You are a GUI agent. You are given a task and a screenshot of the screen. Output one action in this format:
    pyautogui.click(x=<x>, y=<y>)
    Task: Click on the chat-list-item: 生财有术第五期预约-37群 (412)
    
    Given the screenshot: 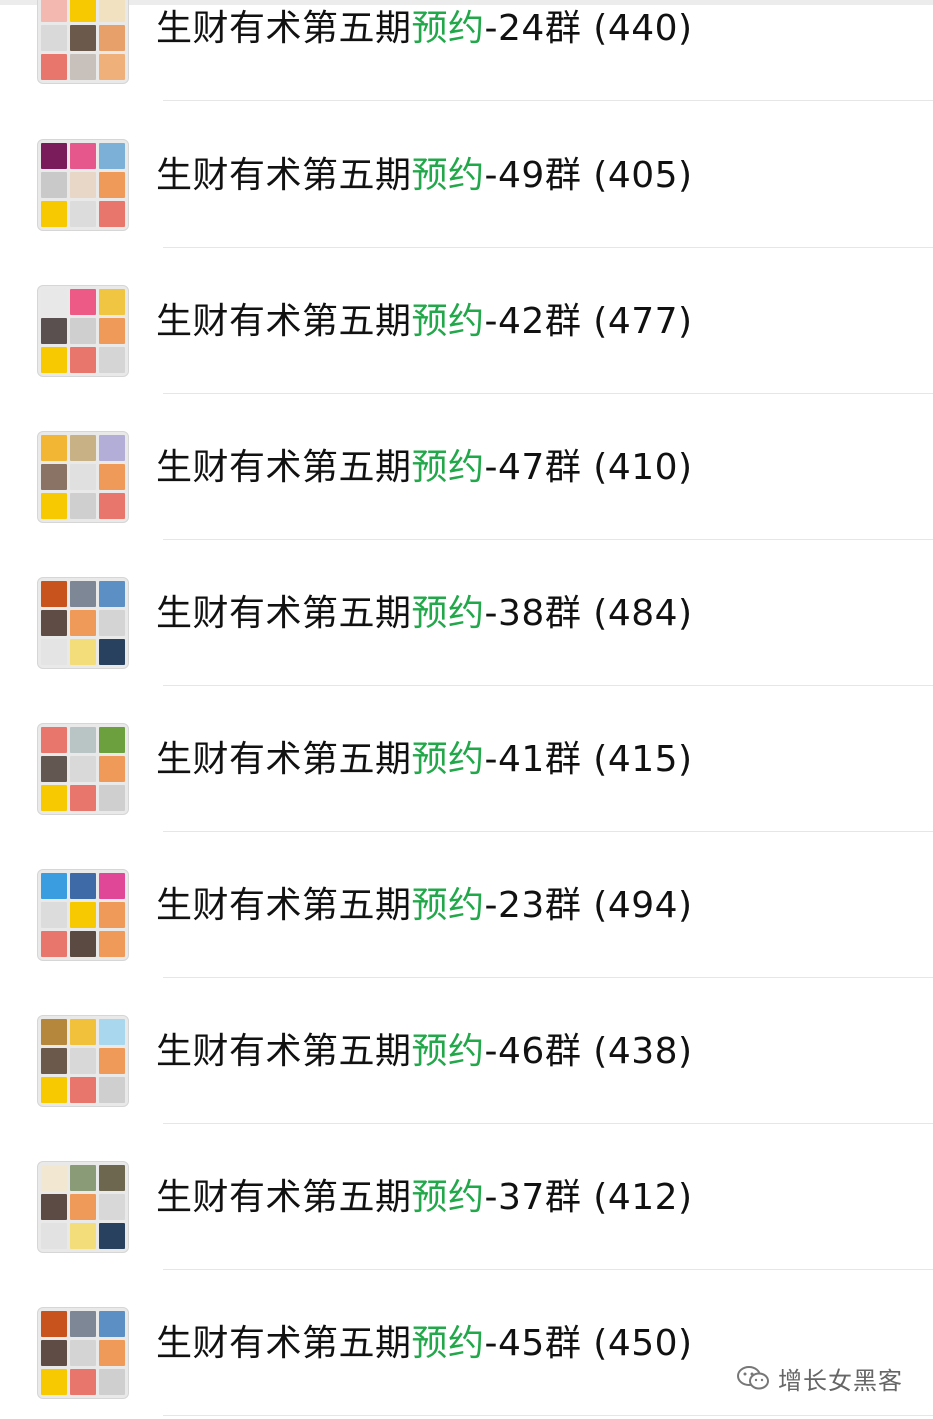 What is the action you would take?
    pyautogui.click(x=466, y=1197)
    